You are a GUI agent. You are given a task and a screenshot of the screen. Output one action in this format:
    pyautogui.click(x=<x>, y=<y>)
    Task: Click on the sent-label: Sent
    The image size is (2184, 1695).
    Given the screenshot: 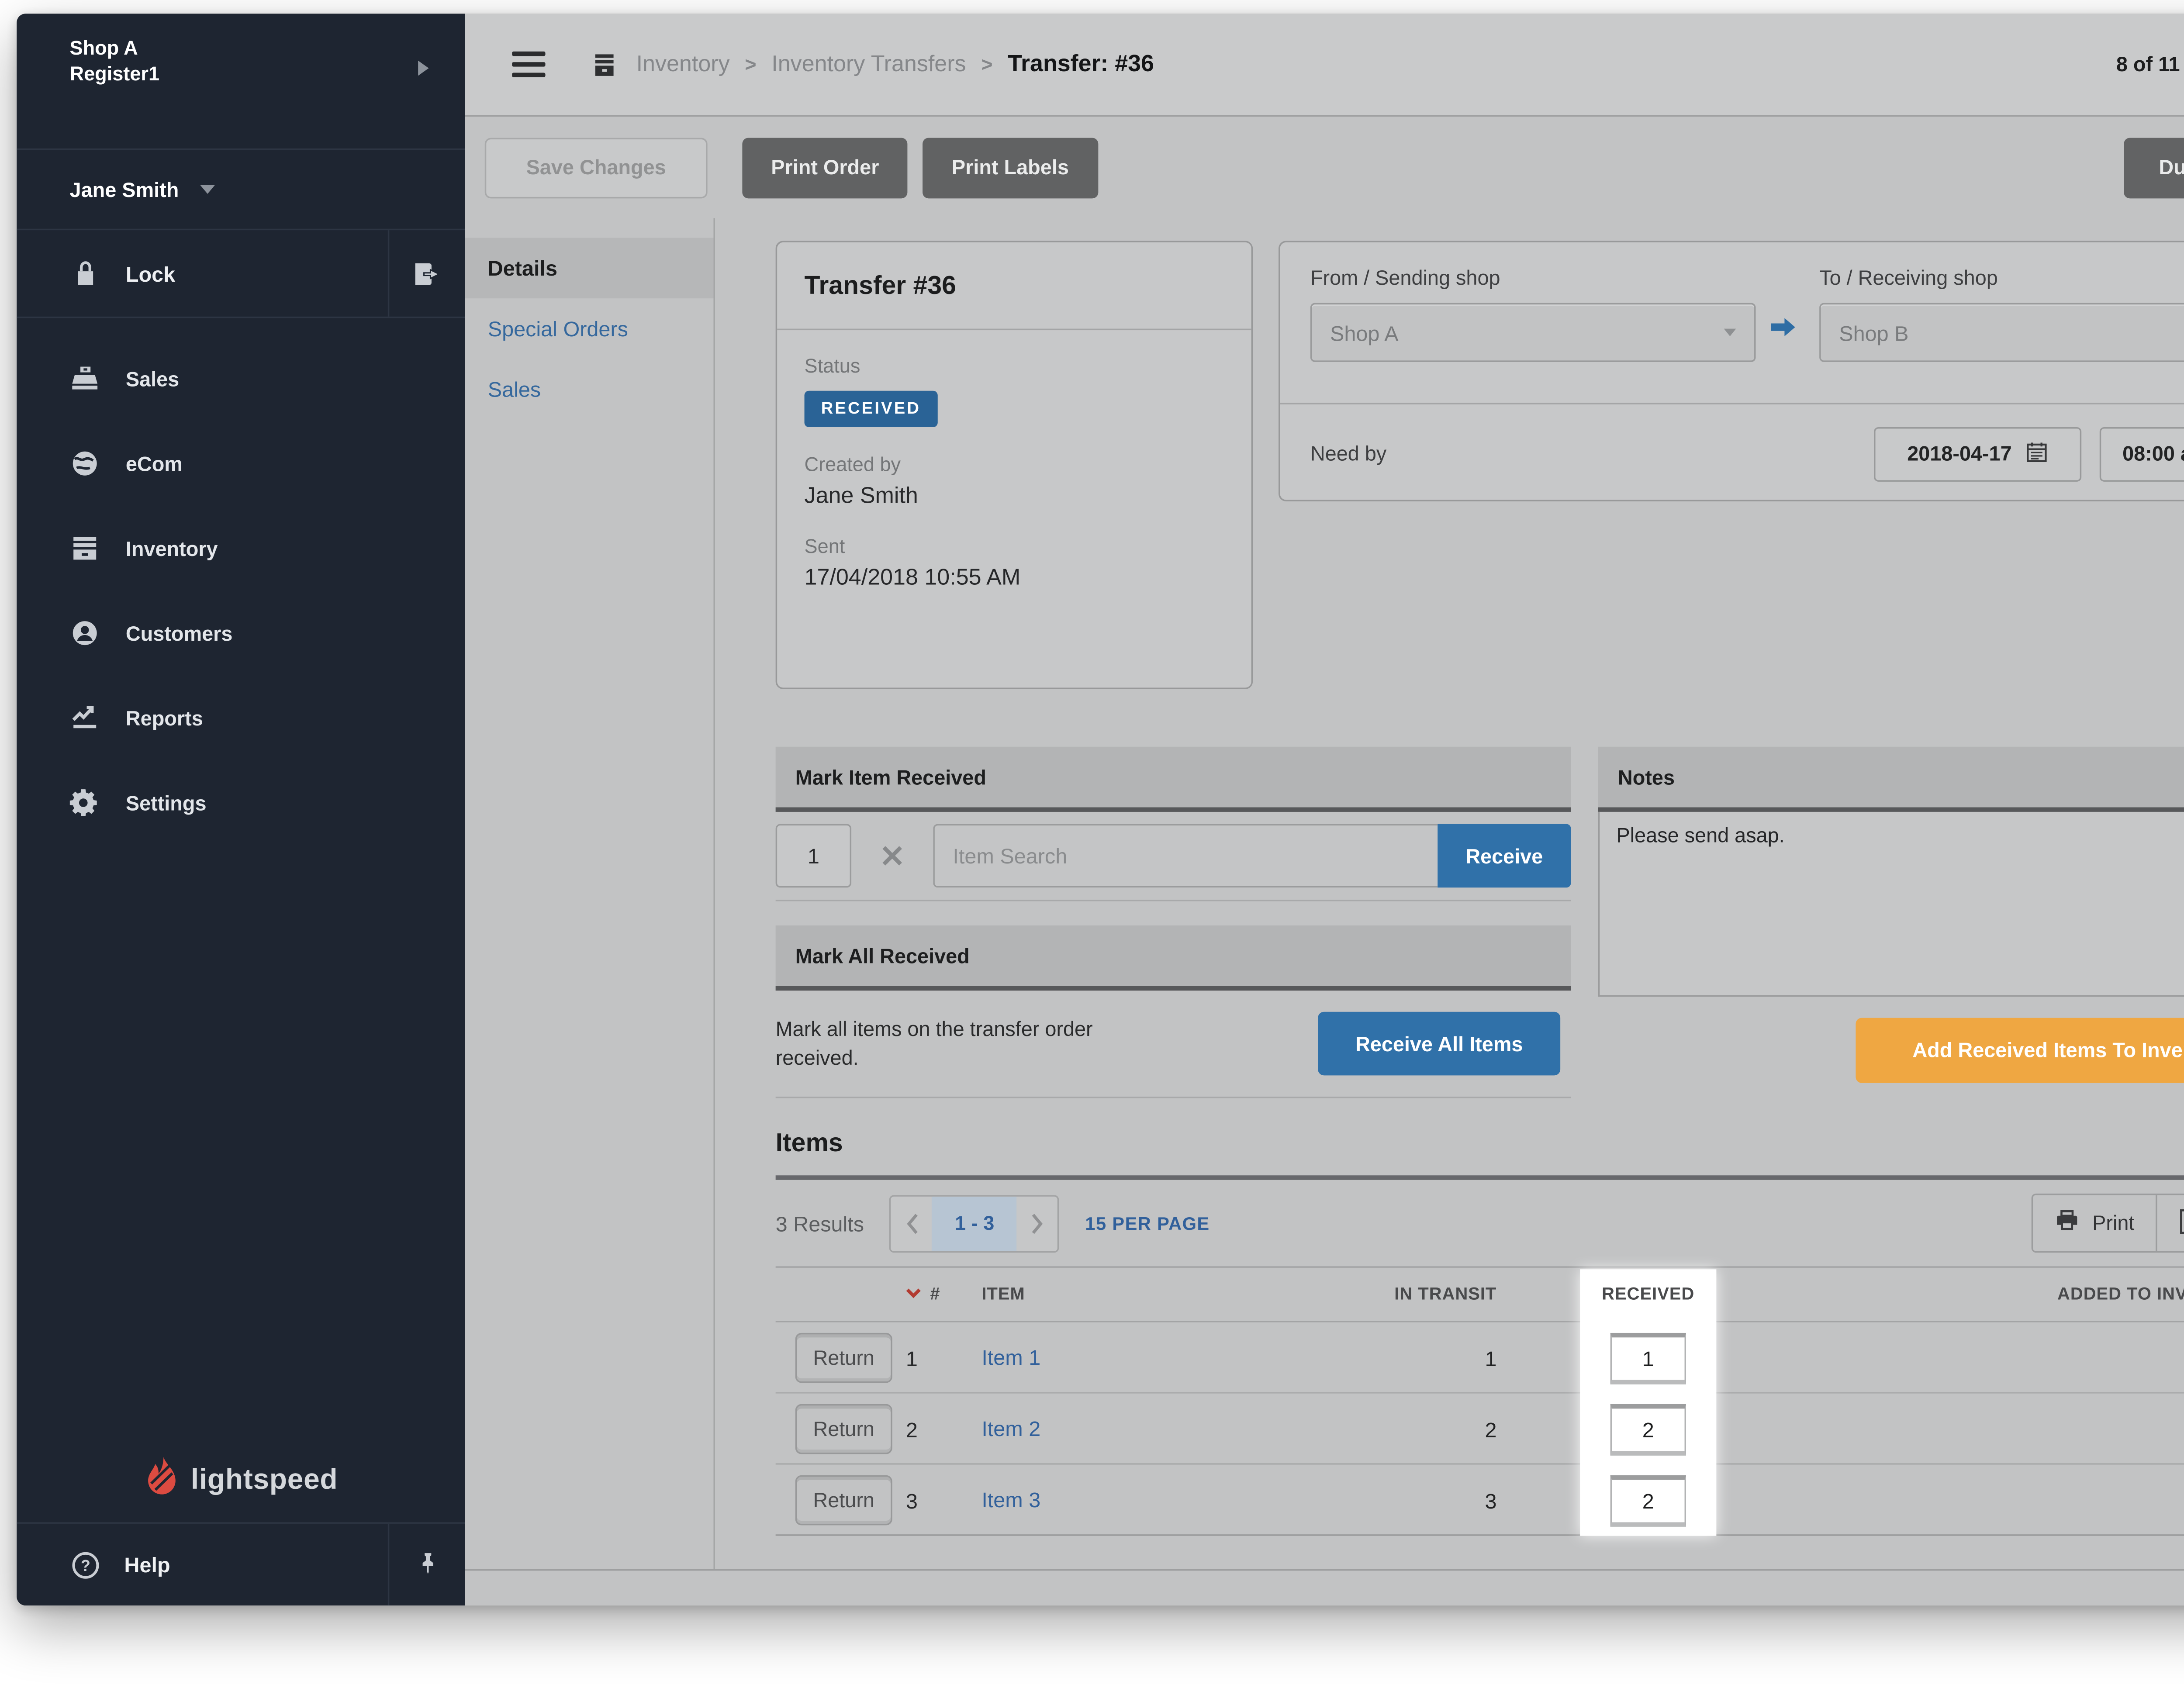 What is the action you would take?
    pyautogui.click(x=824, y=546)
    